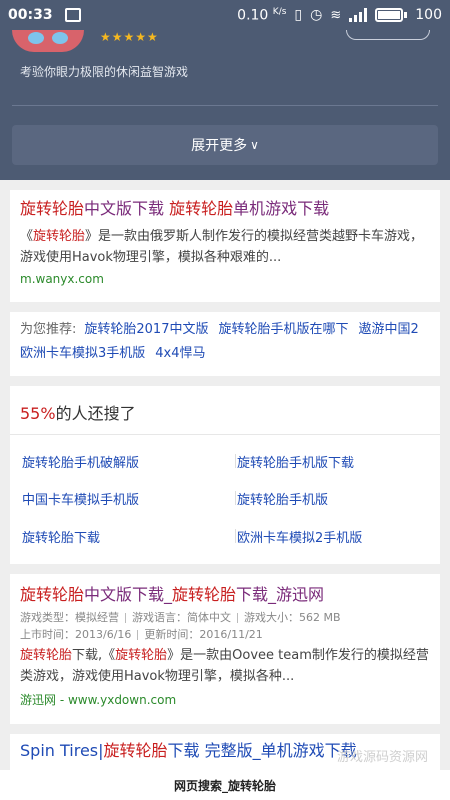  What do you see at coordinates (80, 461) in the screenshot?
I see `related-link: 旋转轮胎手机破解版` at bounding box center [80, 461].